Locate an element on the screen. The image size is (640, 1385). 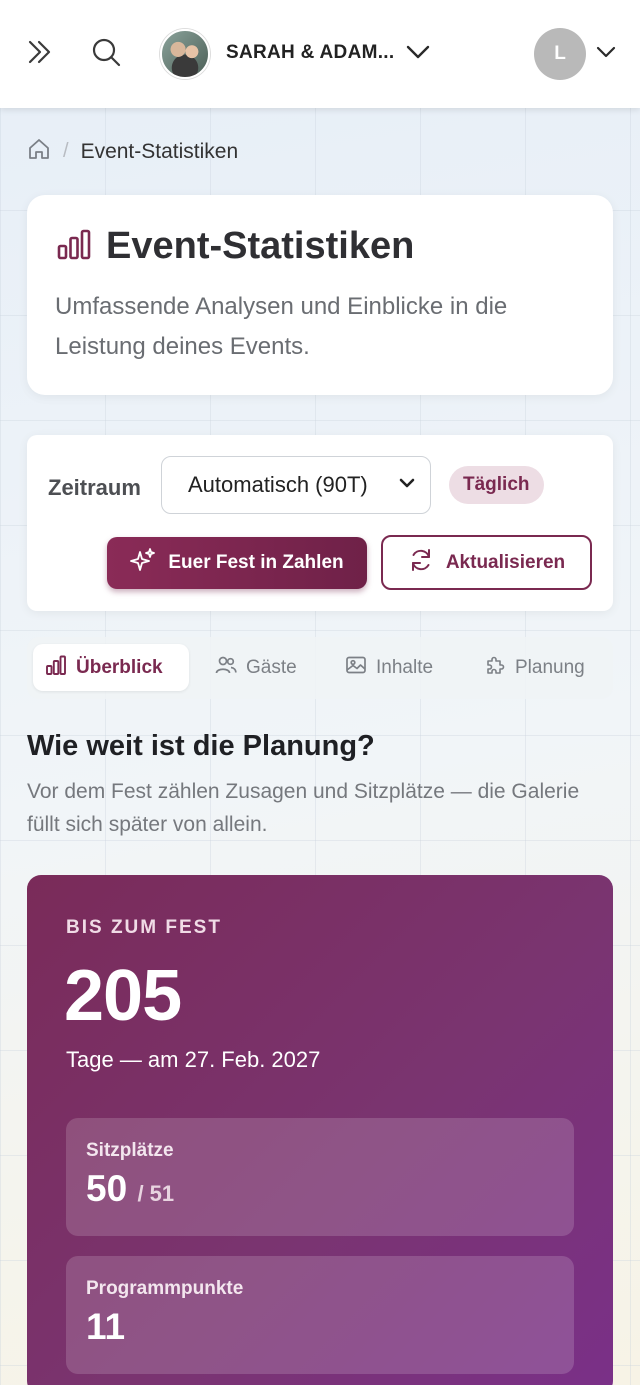
section-title: Wie weit ist die Planung? is located at coordinates (201, 746).